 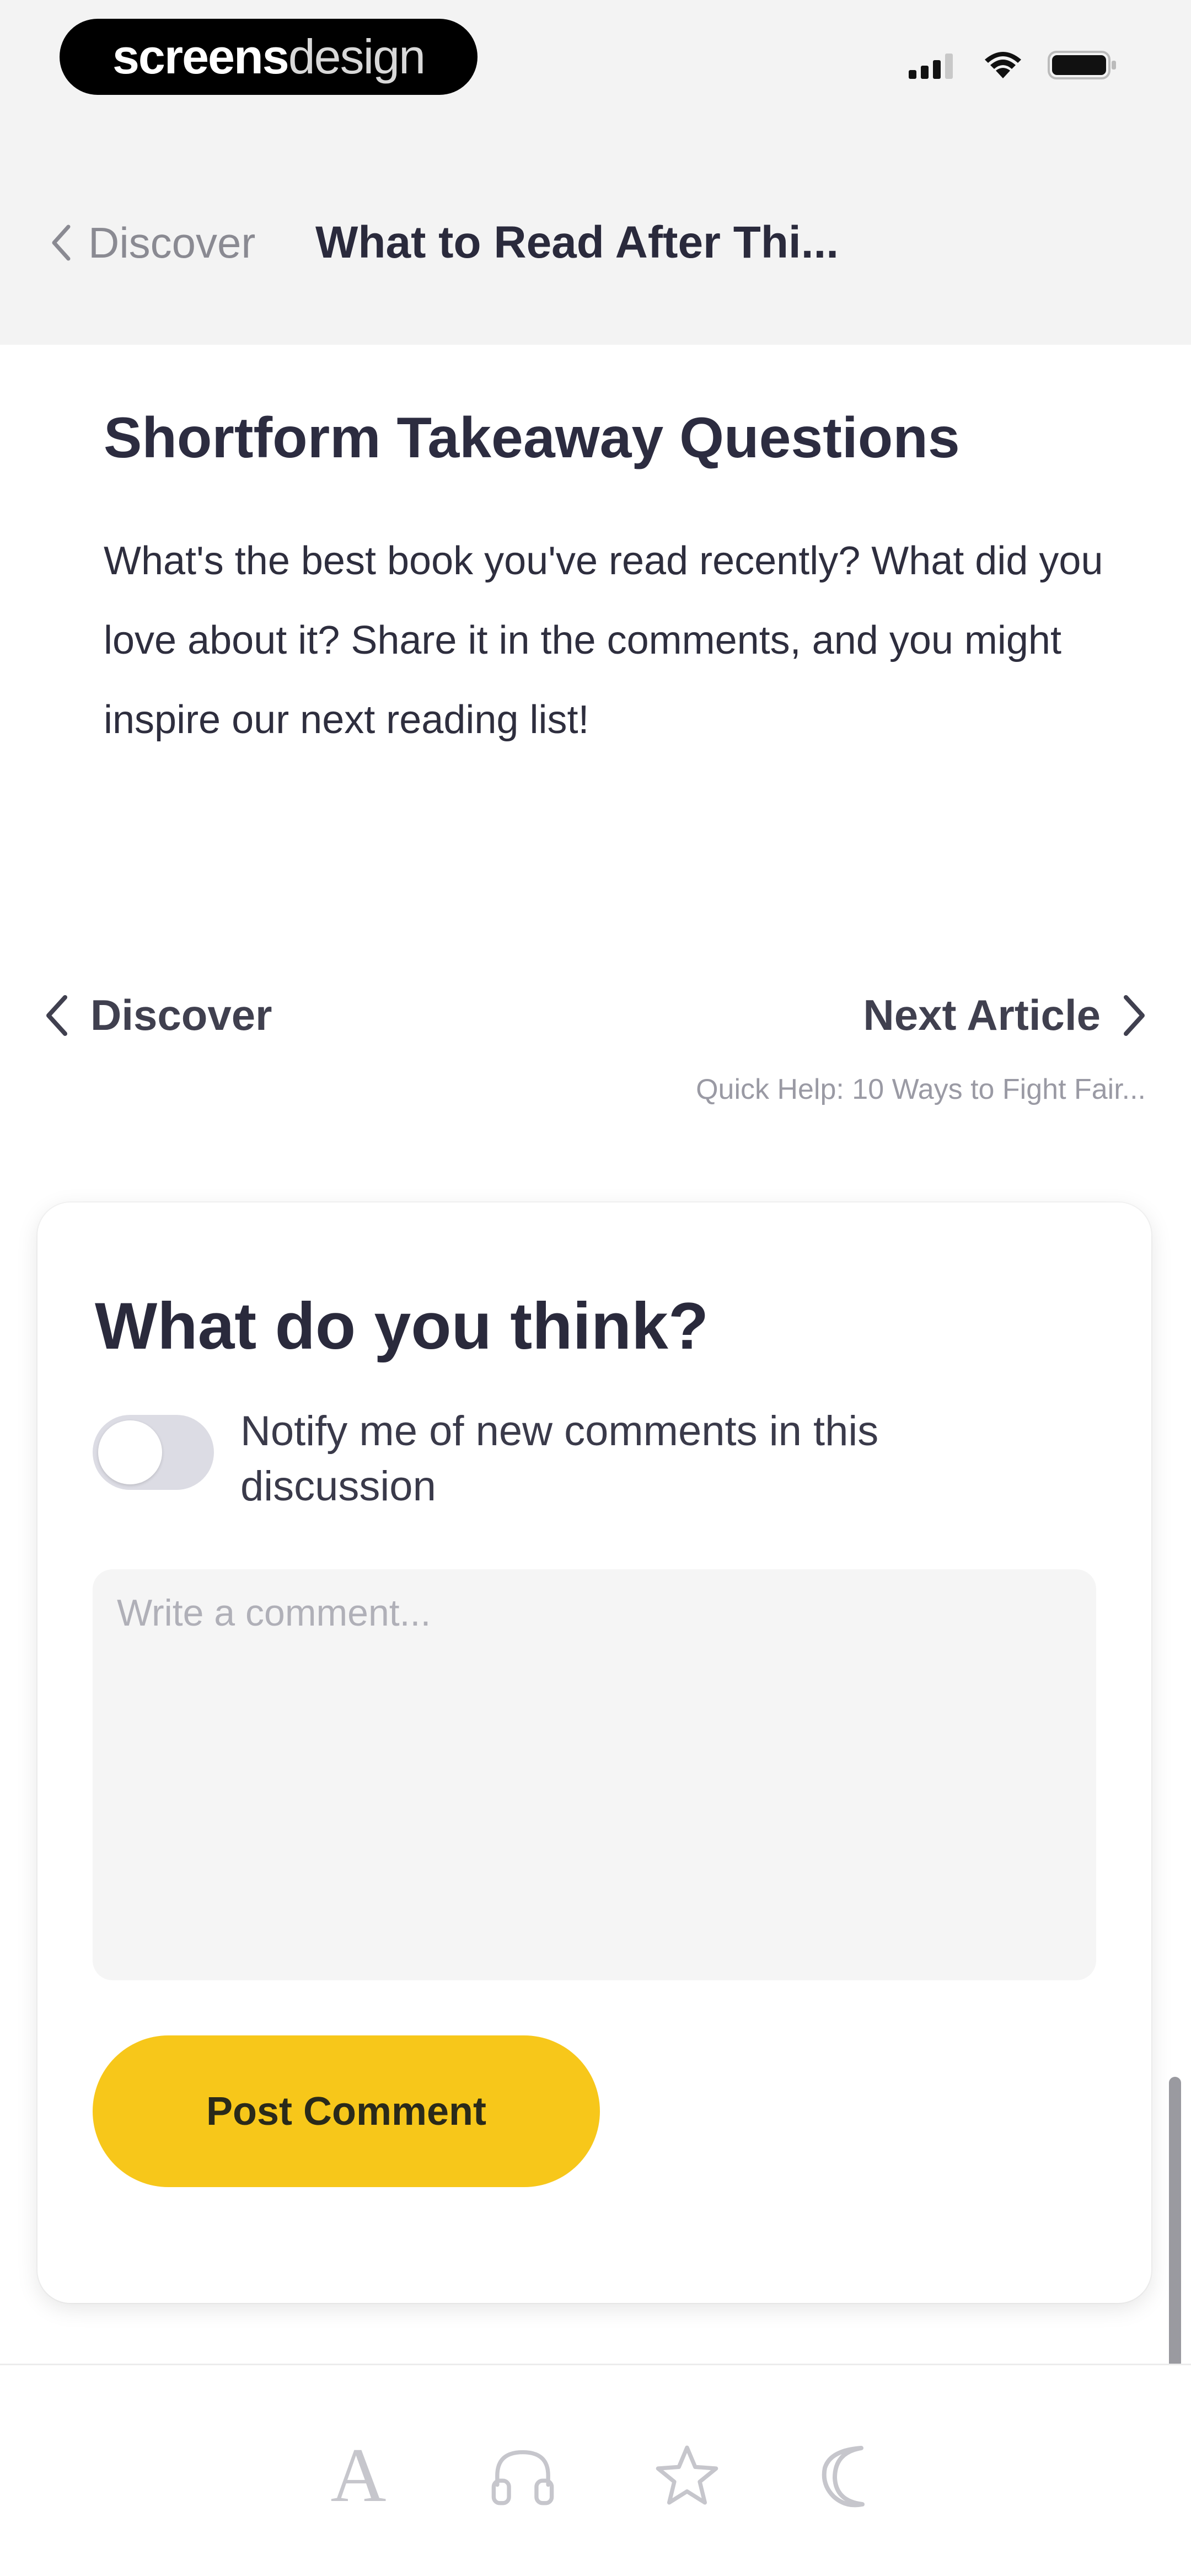 I want to click on next-article-link: Next Article, so click(x=1005, y=1015).